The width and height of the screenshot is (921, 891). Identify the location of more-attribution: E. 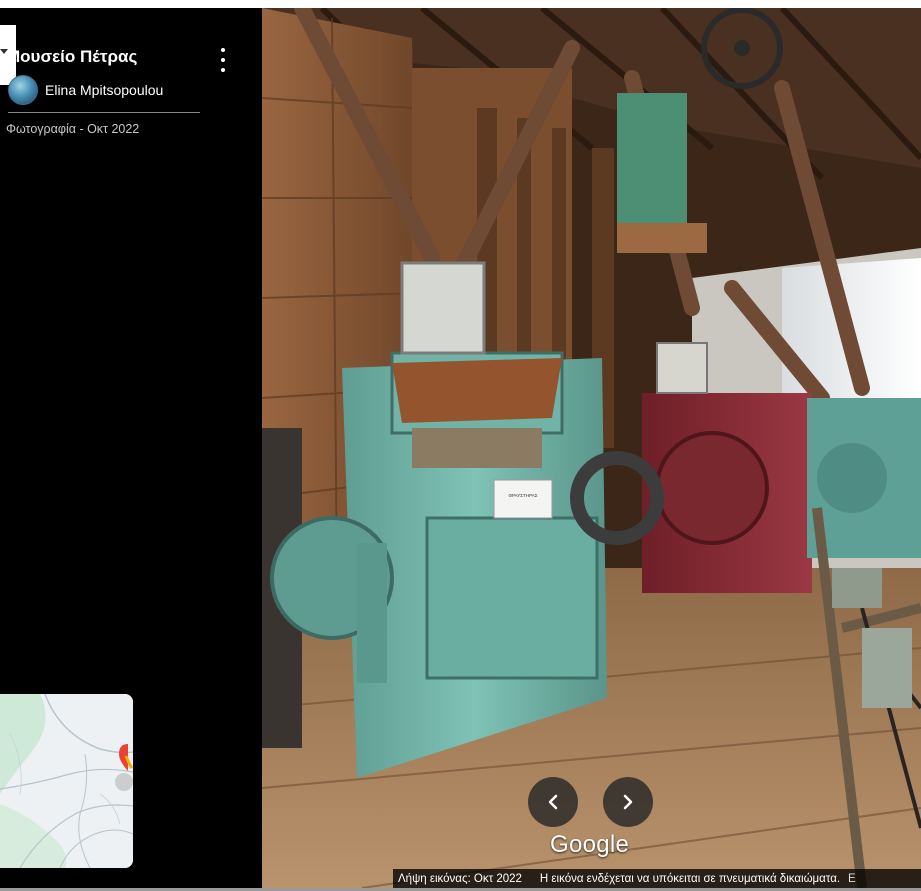
(852, 879).